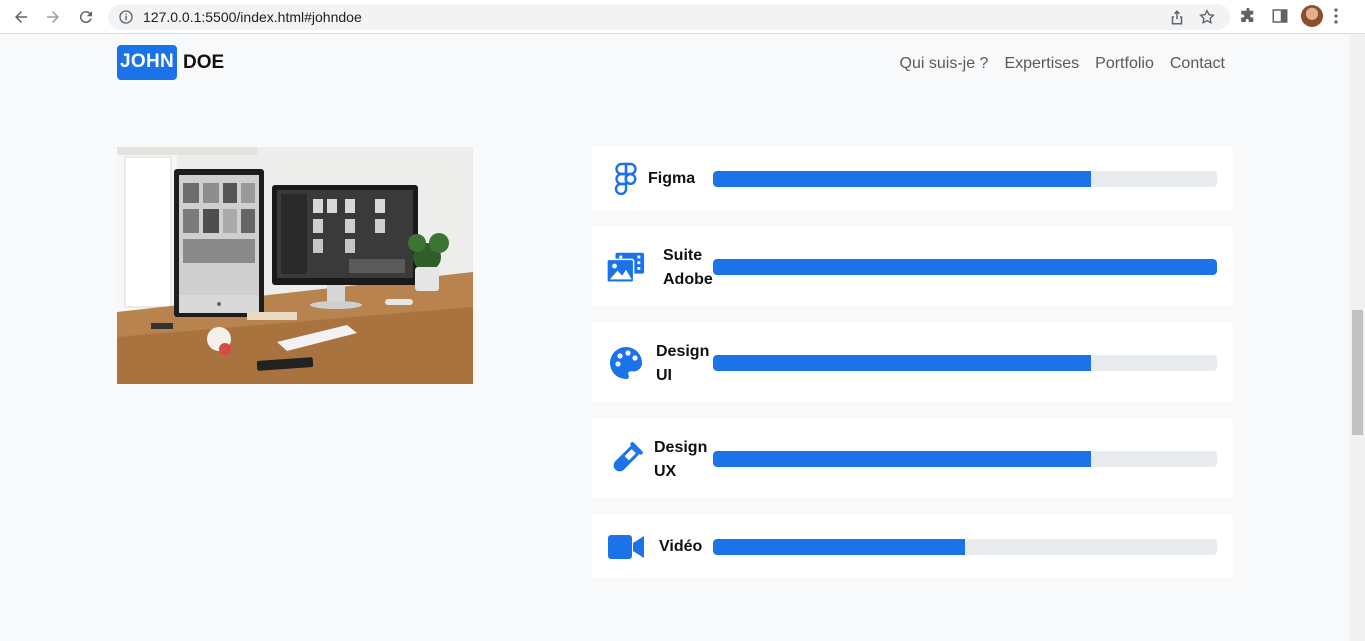  I want to click on skill-card-suite-adobe: Suite Adobe, so click(912, 266).